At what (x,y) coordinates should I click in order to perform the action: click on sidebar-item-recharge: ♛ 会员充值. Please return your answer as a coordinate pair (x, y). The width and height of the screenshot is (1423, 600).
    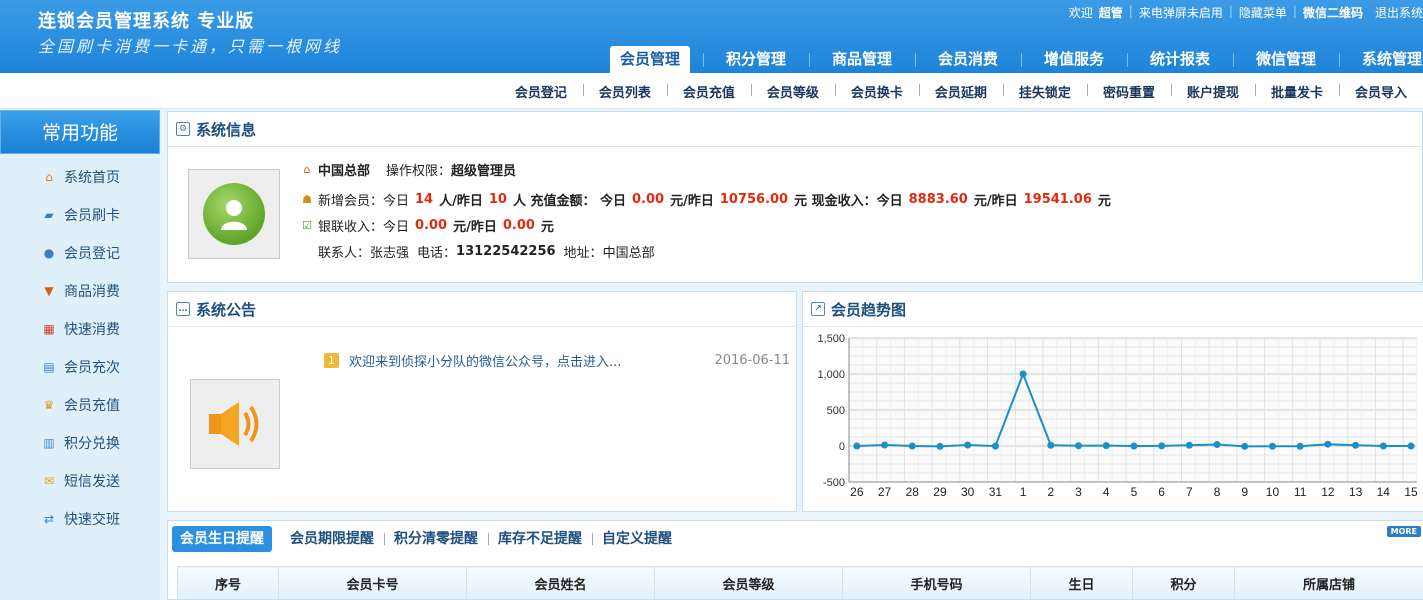
    Looking at the image, I should click on (80, 405).